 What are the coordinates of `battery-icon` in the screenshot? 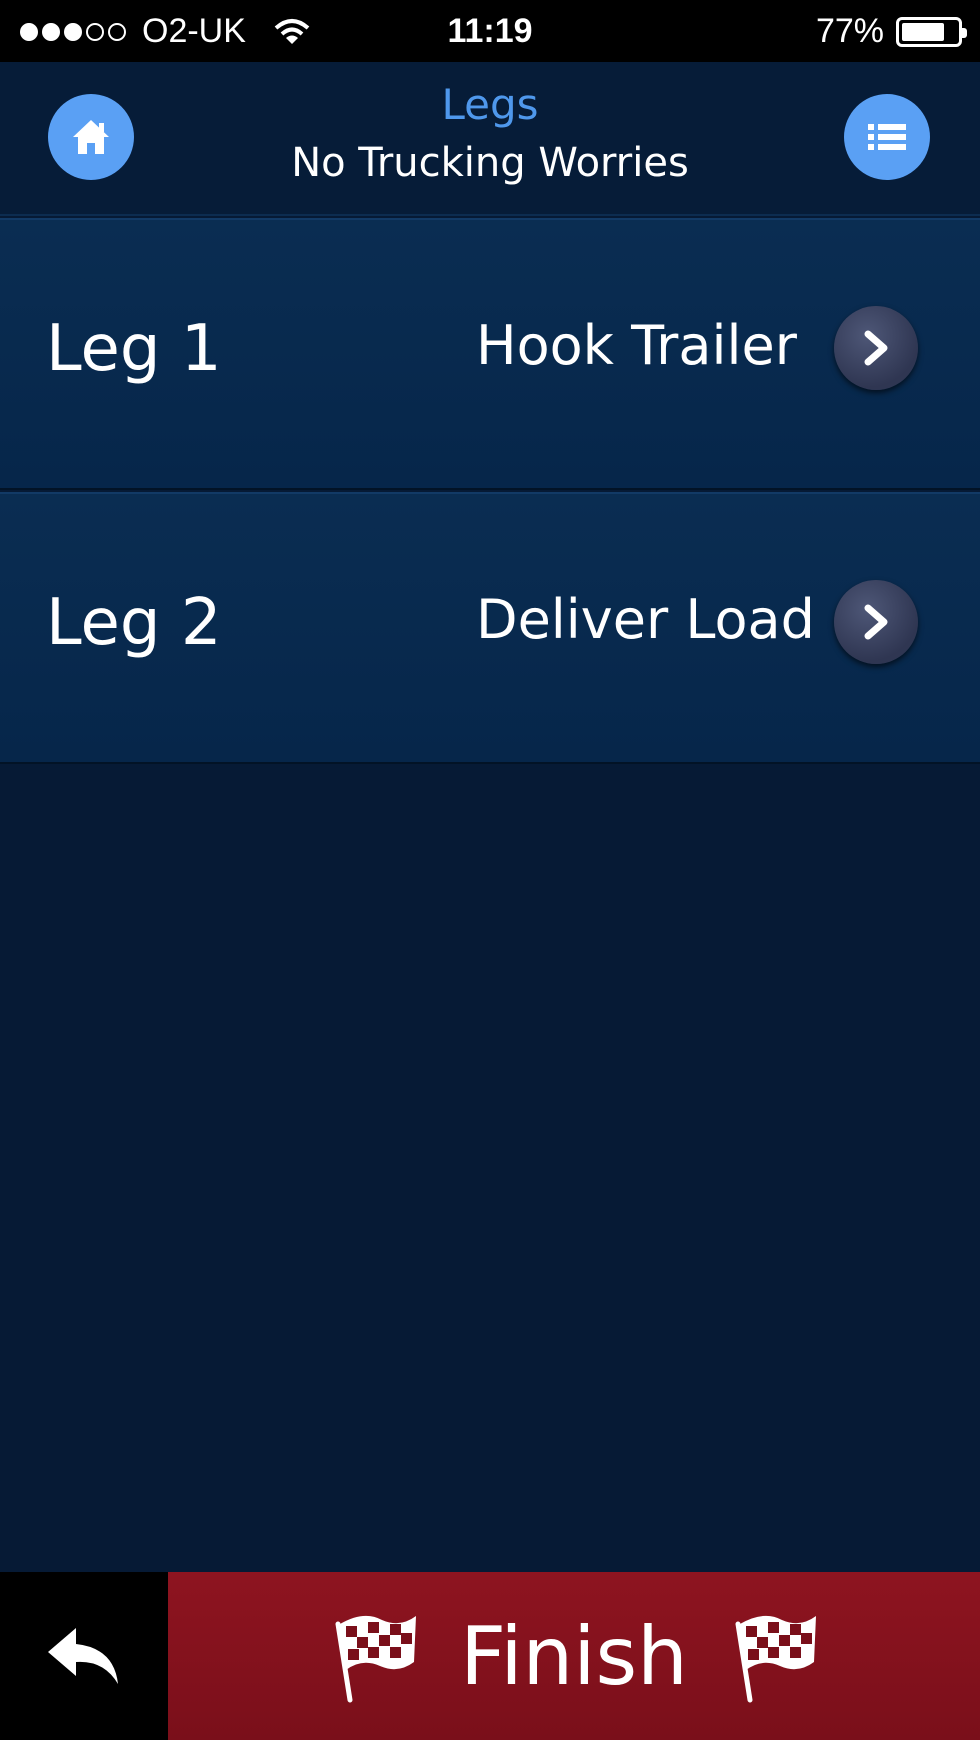 It's located at (931, 31).